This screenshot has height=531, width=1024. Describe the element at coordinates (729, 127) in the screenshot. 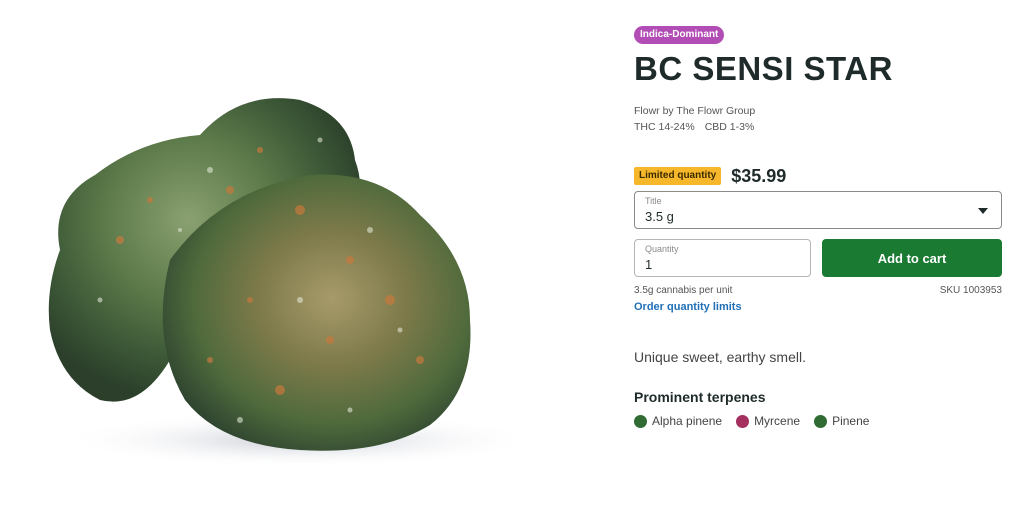

I see `cbd-value: CBD 1-3%` at that location.